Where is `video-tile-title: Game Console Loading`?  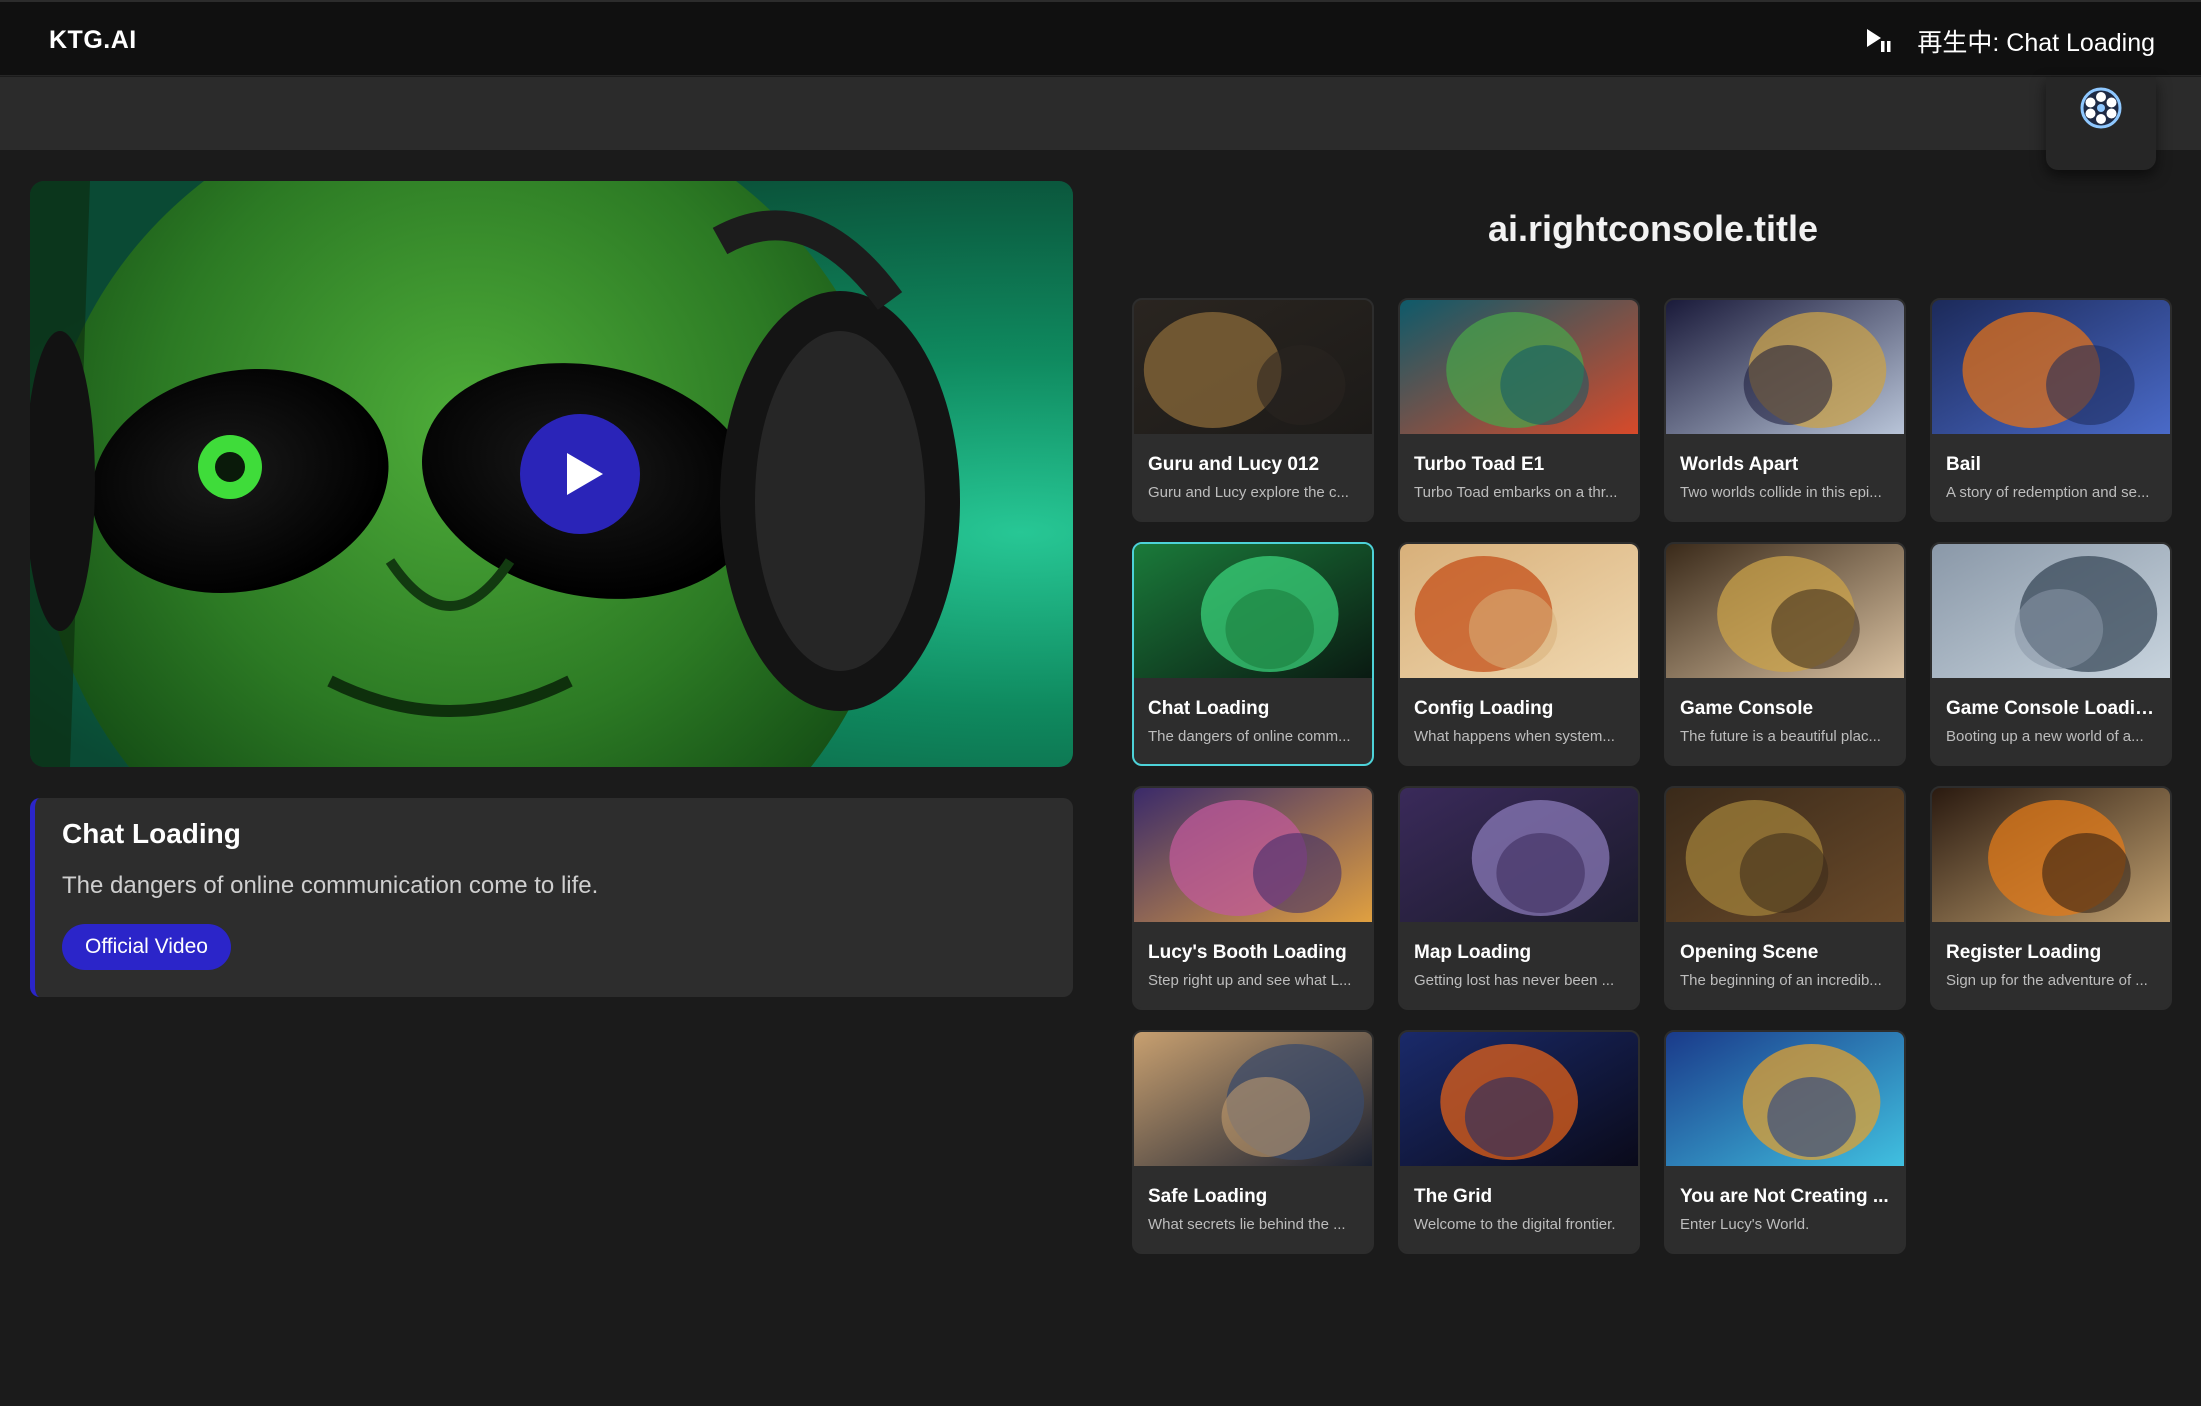 video-tile-title: Game Console Loading is located at coordinates (2051, 708).